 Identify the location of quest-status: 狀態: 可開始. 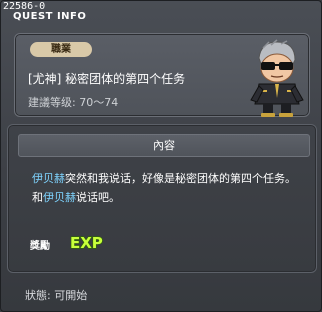
(56, 295).